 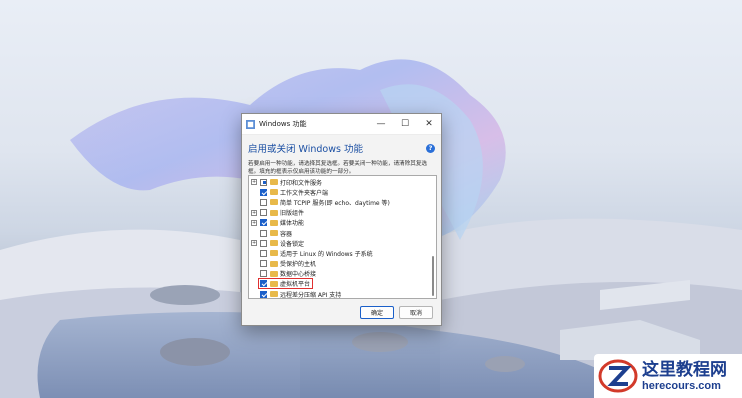 What do you see at coordinates (342, 192) in the screenshot?
I see `feature-row: 工作文件夹客户端` at bounding box center [342, 192].